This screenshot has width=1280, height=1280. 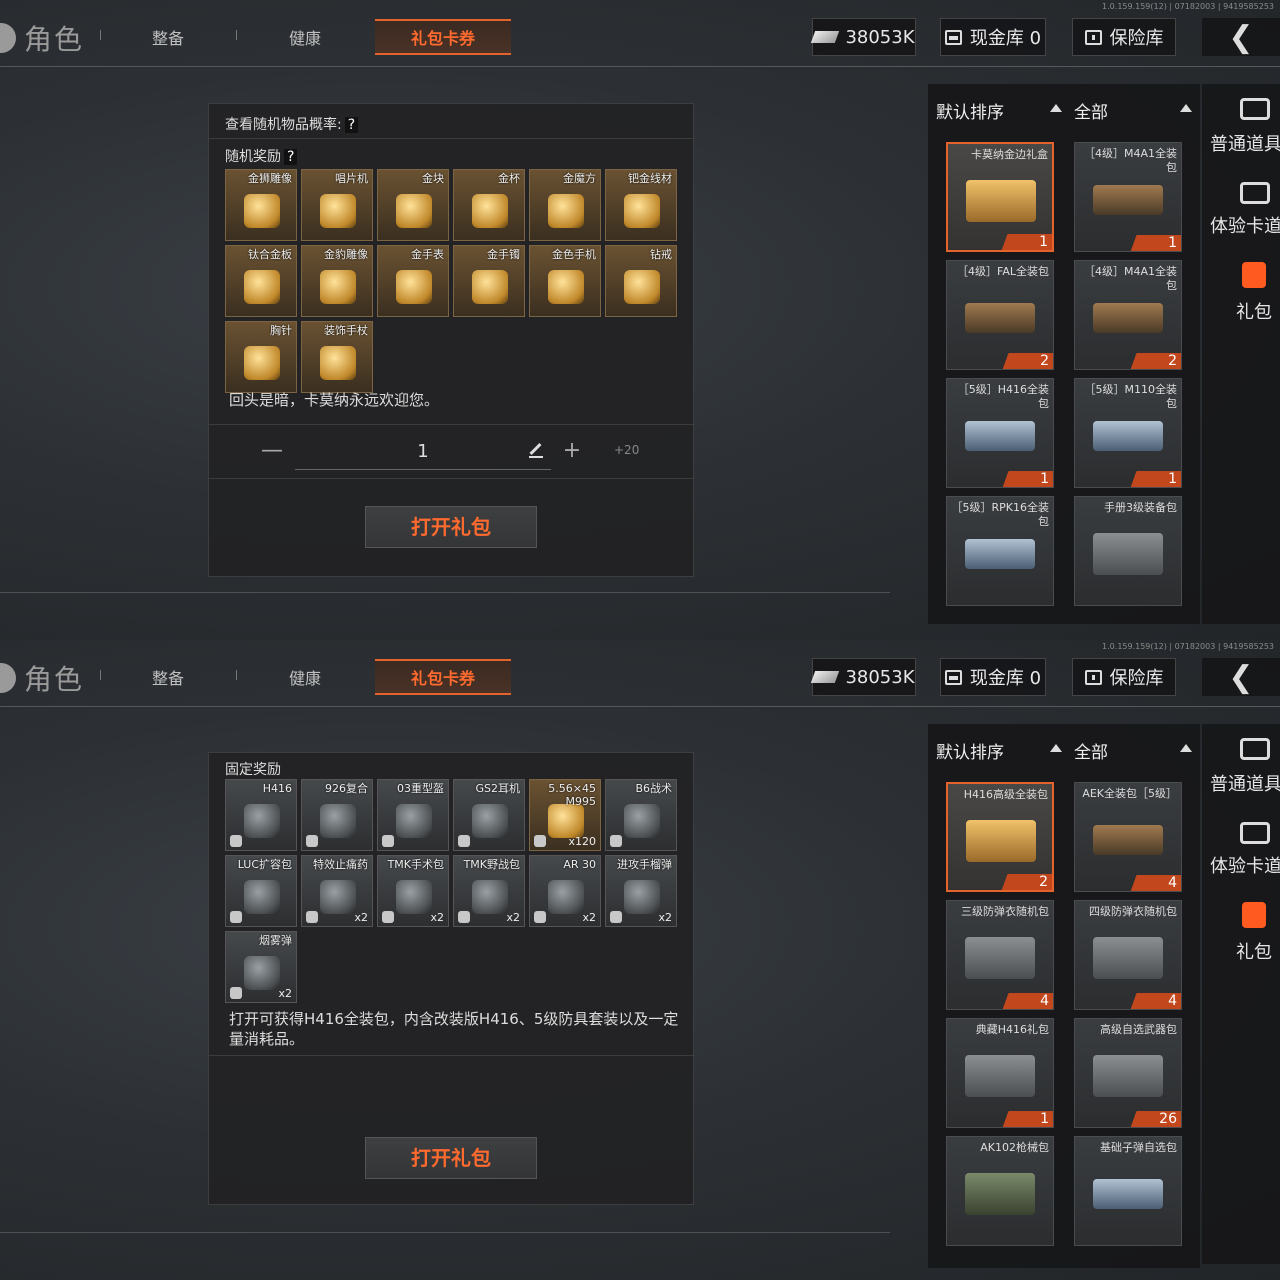 I want to click on gift-card: 典藏H416礼包 1, so click(x=1000, y=1073).